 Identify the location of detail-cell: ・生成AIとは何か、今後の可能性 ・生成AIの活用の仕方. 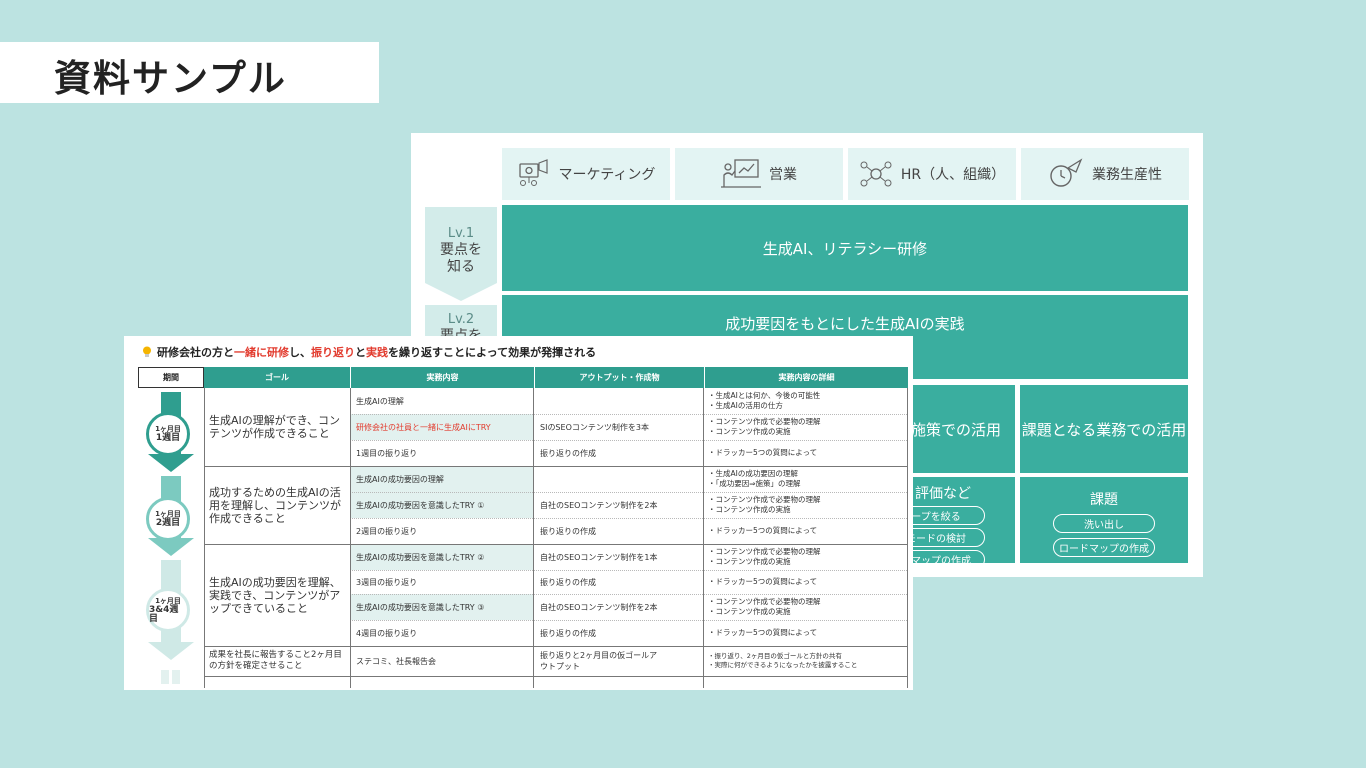
(806, 401).